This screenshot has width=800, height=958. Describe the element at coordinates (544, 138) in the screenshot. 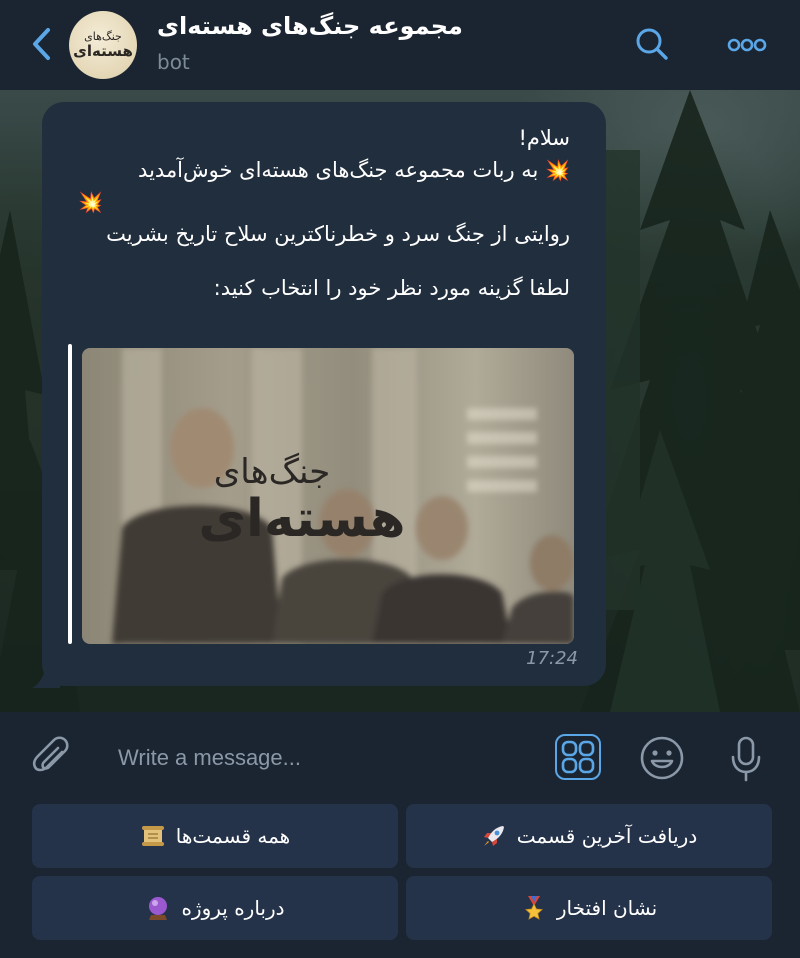

I see `message-greeting: سلام!` at that location.